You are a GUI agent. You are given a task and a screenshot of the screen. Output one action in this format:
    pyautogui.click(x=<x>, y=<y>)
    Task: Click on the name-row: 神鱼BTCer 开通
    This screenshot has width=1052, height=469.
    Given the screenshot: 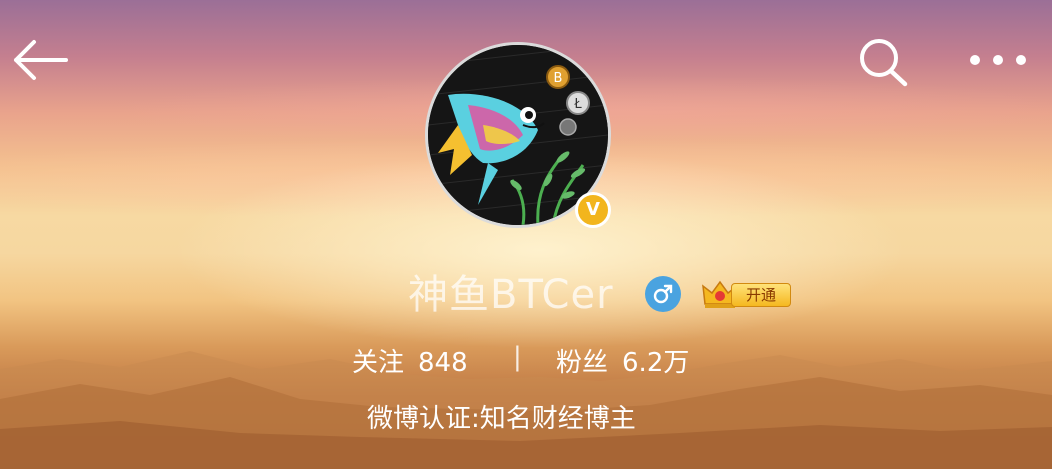 What is the action you would take?
    pyautogui.click(x=526, y=295)
    